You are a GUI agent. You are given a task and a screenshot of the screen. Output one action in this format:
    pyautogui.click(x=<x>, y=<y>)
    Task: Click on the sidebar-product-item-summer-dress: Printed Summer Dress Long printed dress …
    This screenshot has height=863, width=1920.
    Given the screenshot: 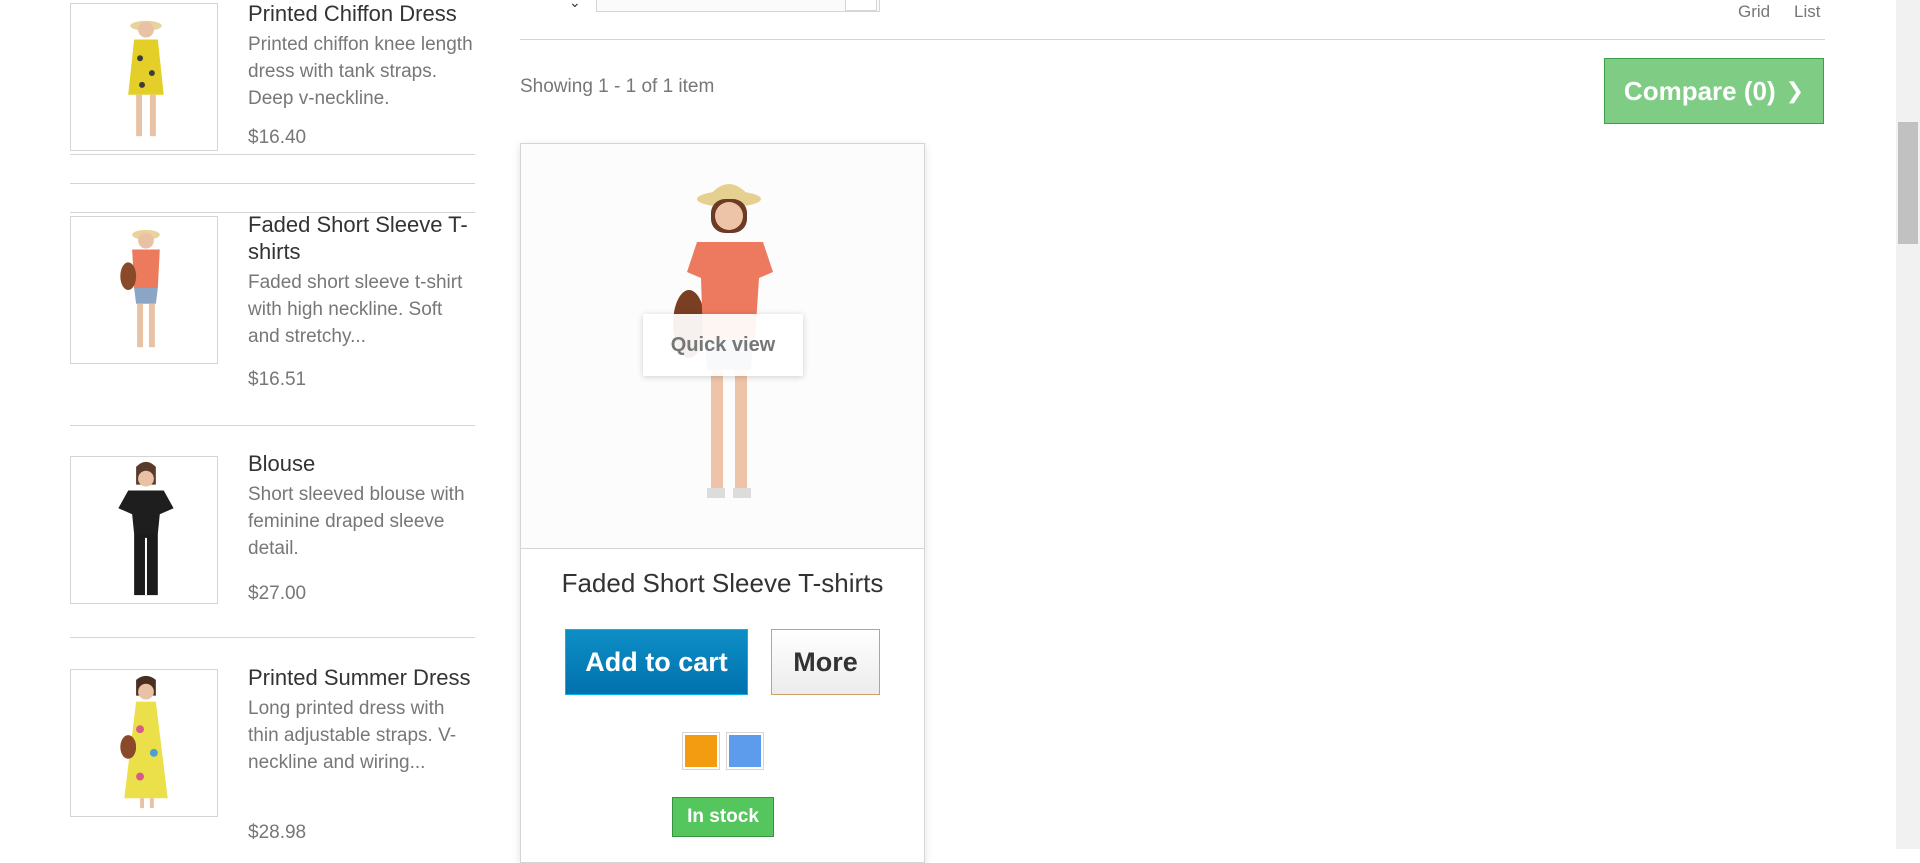 What is the action you would take?
    pyautogui.click(x=272, y=747)
    